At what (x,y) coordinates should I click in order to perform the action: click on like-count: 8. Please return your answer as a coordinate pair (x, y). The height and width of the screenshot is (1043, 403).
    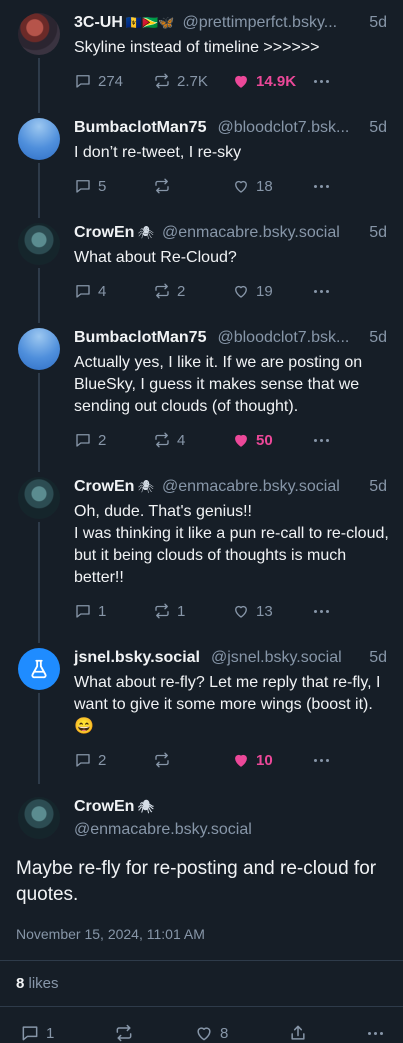
    Looking at the image, I should click on (224, 1033).